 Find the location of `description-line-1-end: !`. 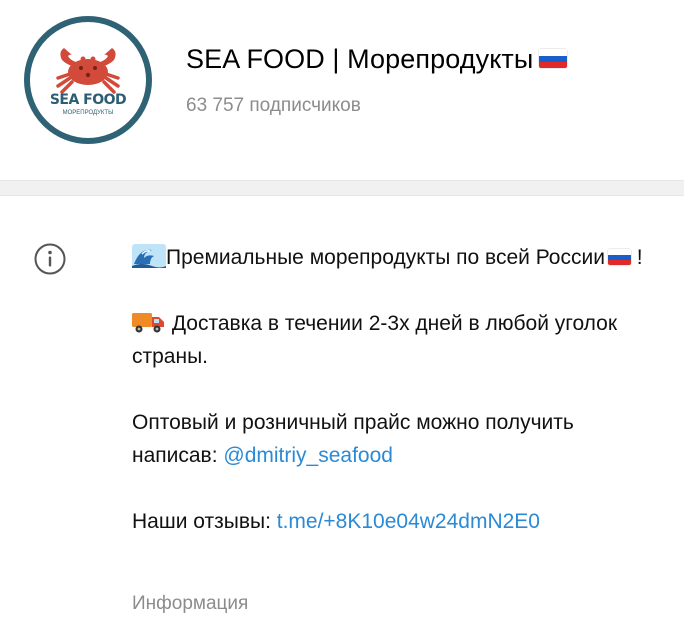

description-line-1-end: ! is located at coordinates (636, 257).